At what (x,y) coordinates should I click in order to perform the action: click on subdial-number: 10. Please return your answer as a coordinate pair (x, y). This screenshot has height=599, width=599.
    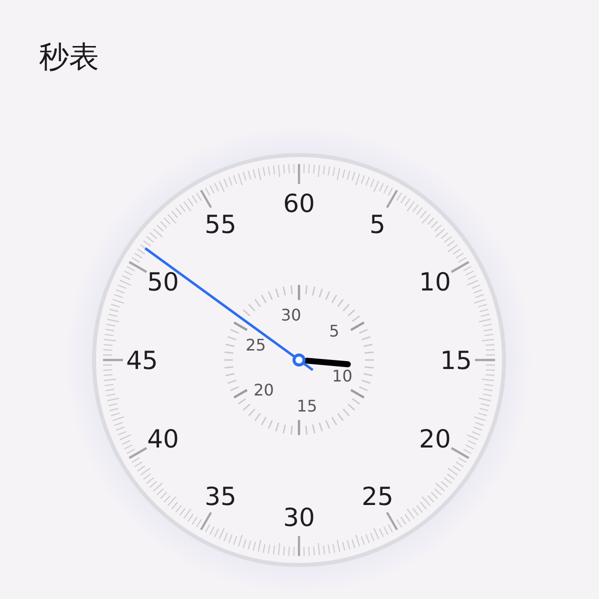
    Looking at the image, I should click on (342, 376).